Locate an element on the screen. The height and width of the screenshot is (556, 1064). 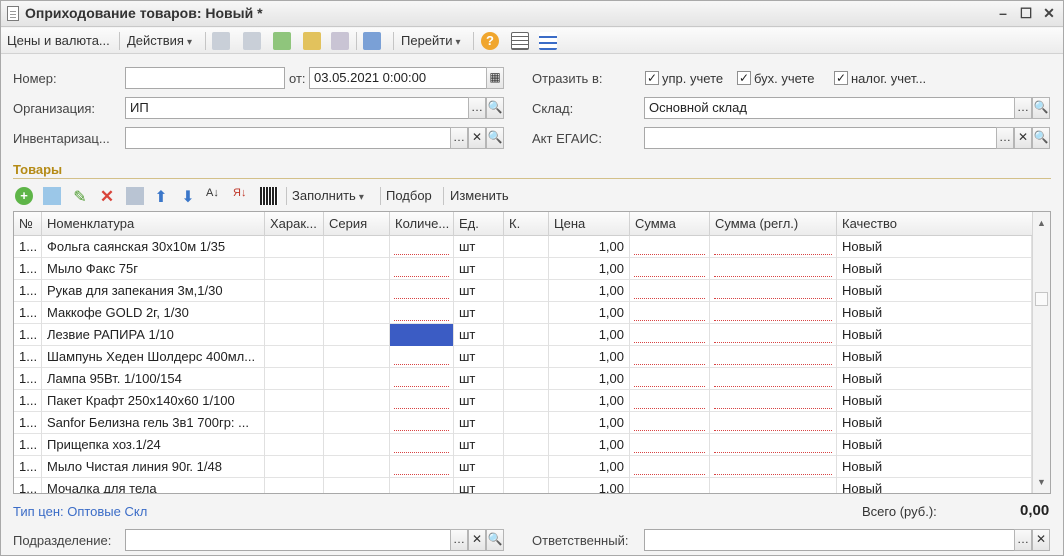
sort-ascending-icon: А↓ is located at coordinates (215, 196).